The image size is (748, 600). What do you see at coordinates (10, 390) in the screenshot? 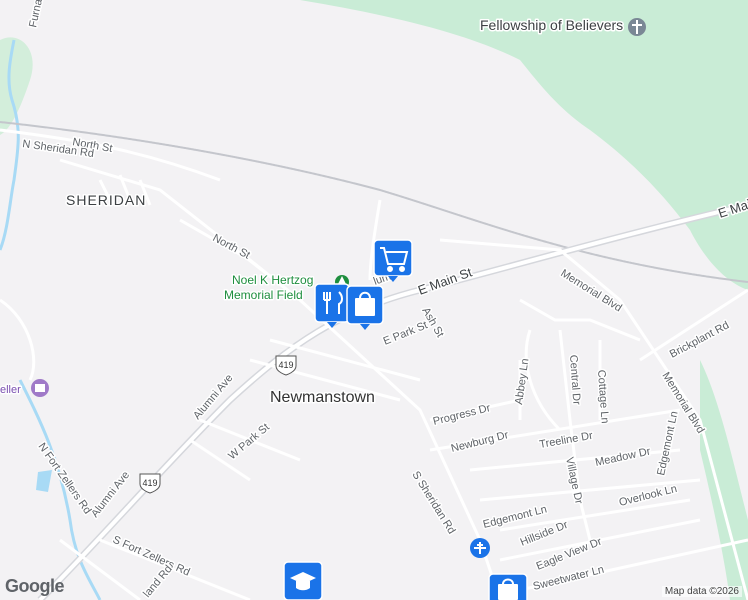
I see `label-eller: eller` at bounding box center [10, 390].